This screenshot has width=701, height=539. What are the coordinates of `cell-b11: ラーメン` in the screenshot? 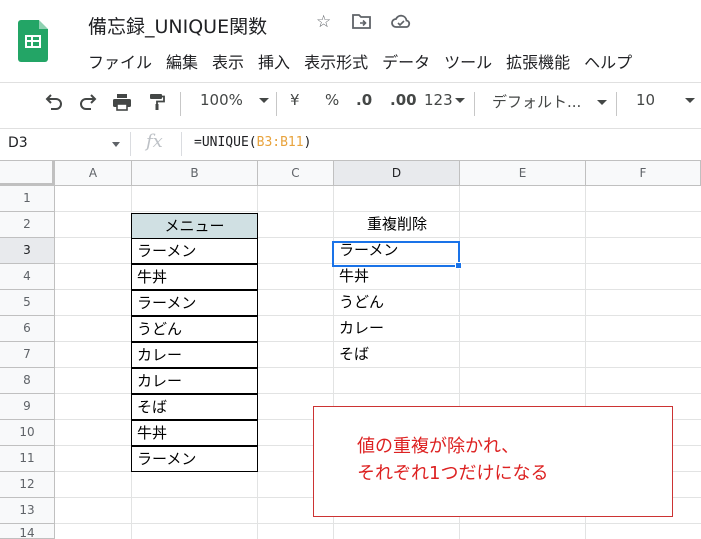 It's located at (194, 459).